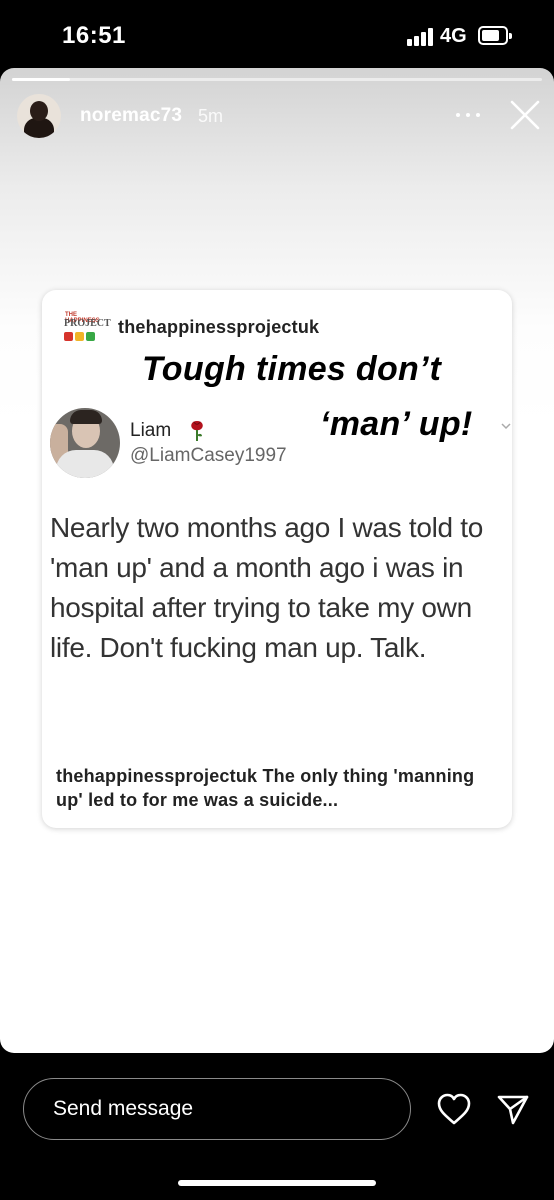 The width and height of the screenshot is (554, 1200). What do you see at coordinates (277, 1183) in the screenshot?
I see `home-indicator` at bounding box center [277, 1183].